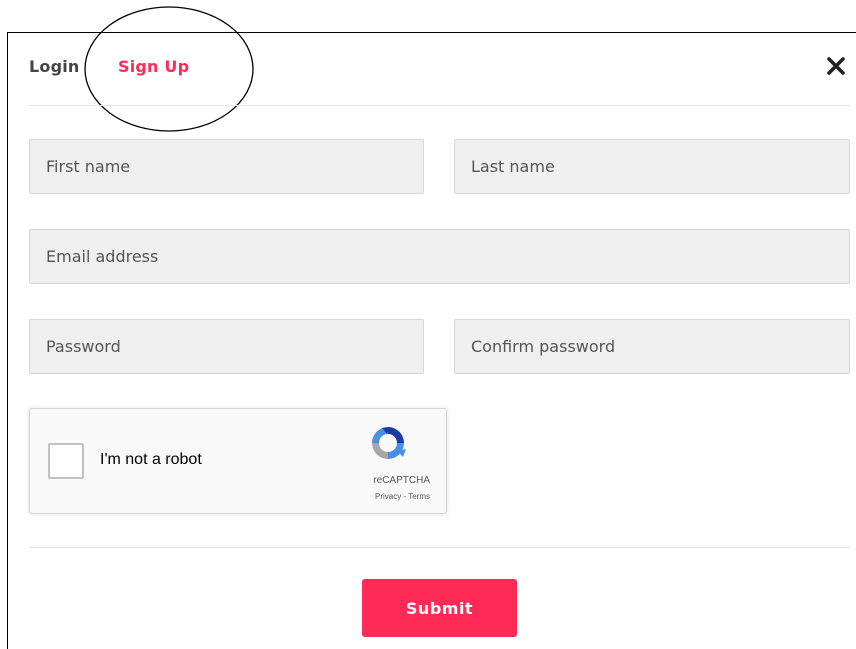  I want to click on tab-login: Login, so click(54, 66).